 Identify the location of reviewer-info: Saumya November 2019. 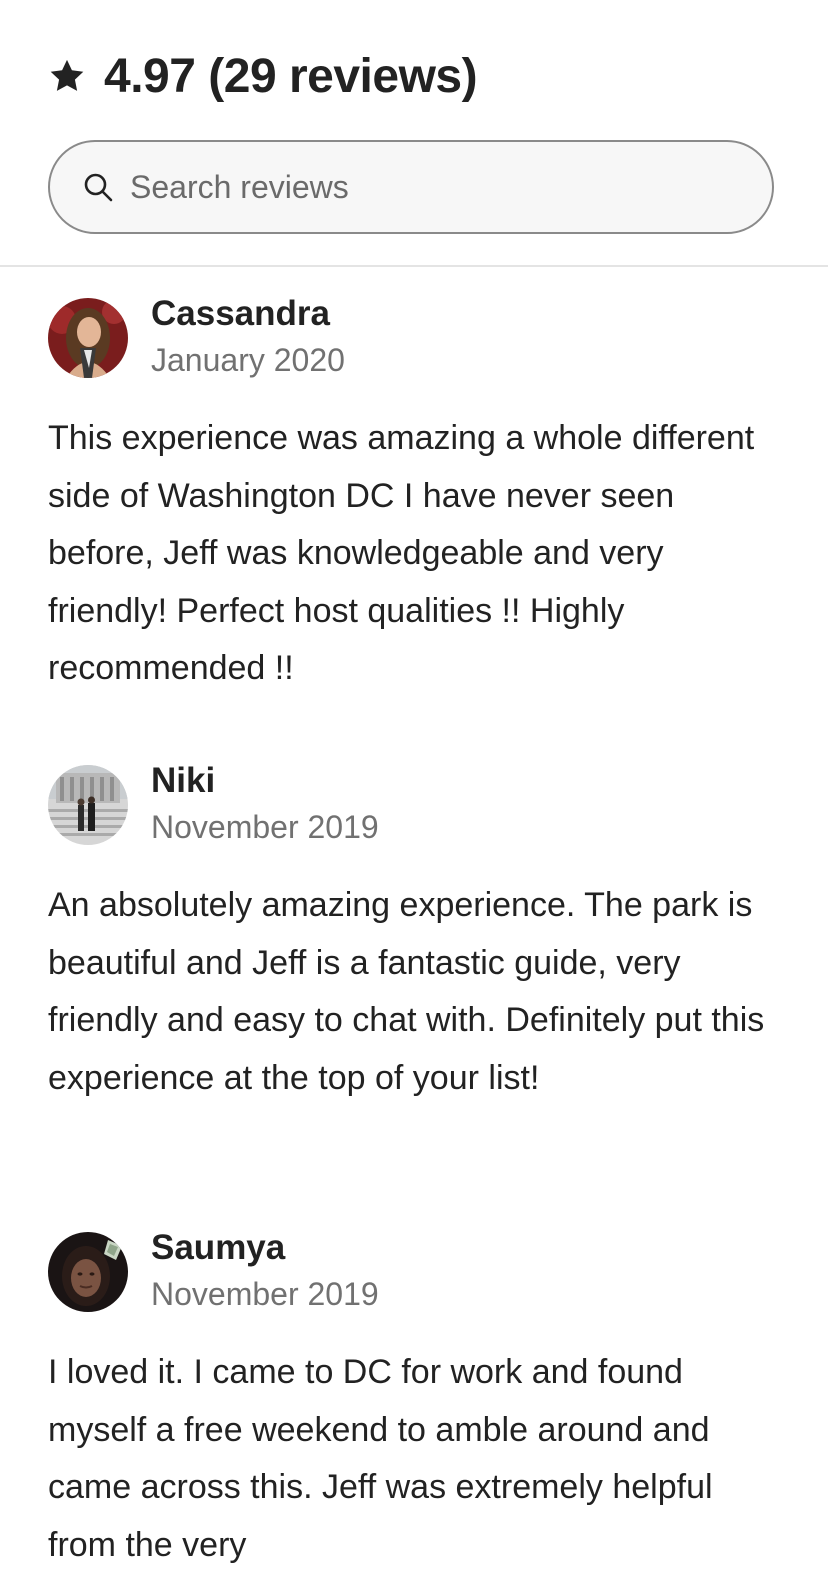
(265, 1272).